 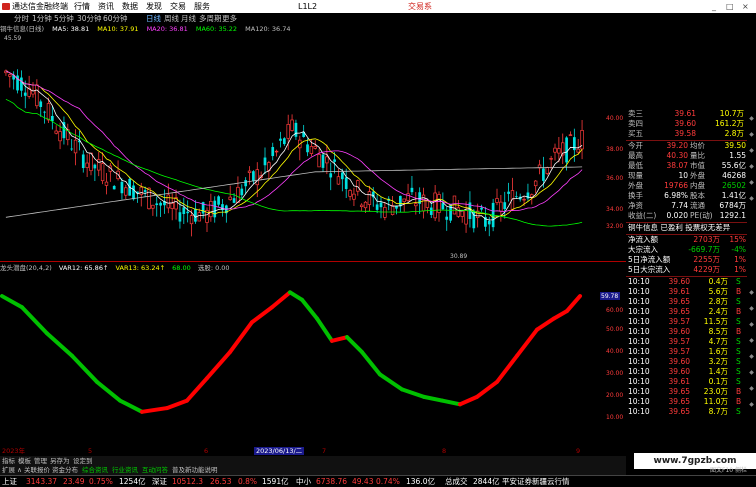 I want to click on tick-time: 10:10, so click(x=639, y=401).